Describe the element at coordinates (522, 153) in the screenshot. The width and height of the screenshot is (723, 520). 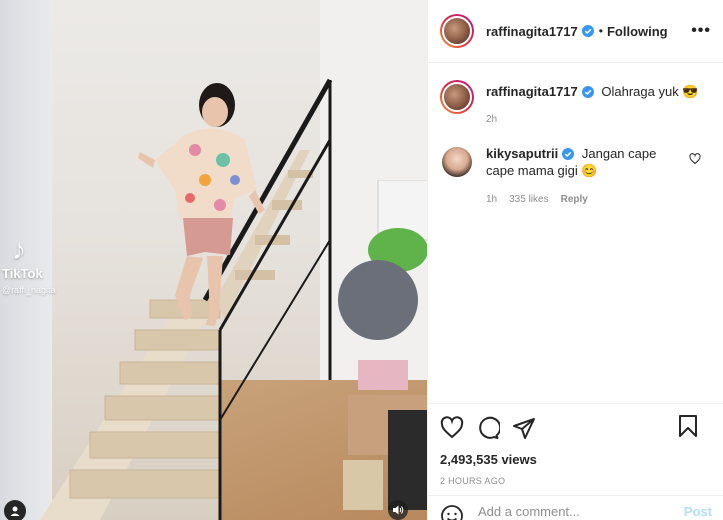
I see `commenter-username: kikysaputrii` at that location.